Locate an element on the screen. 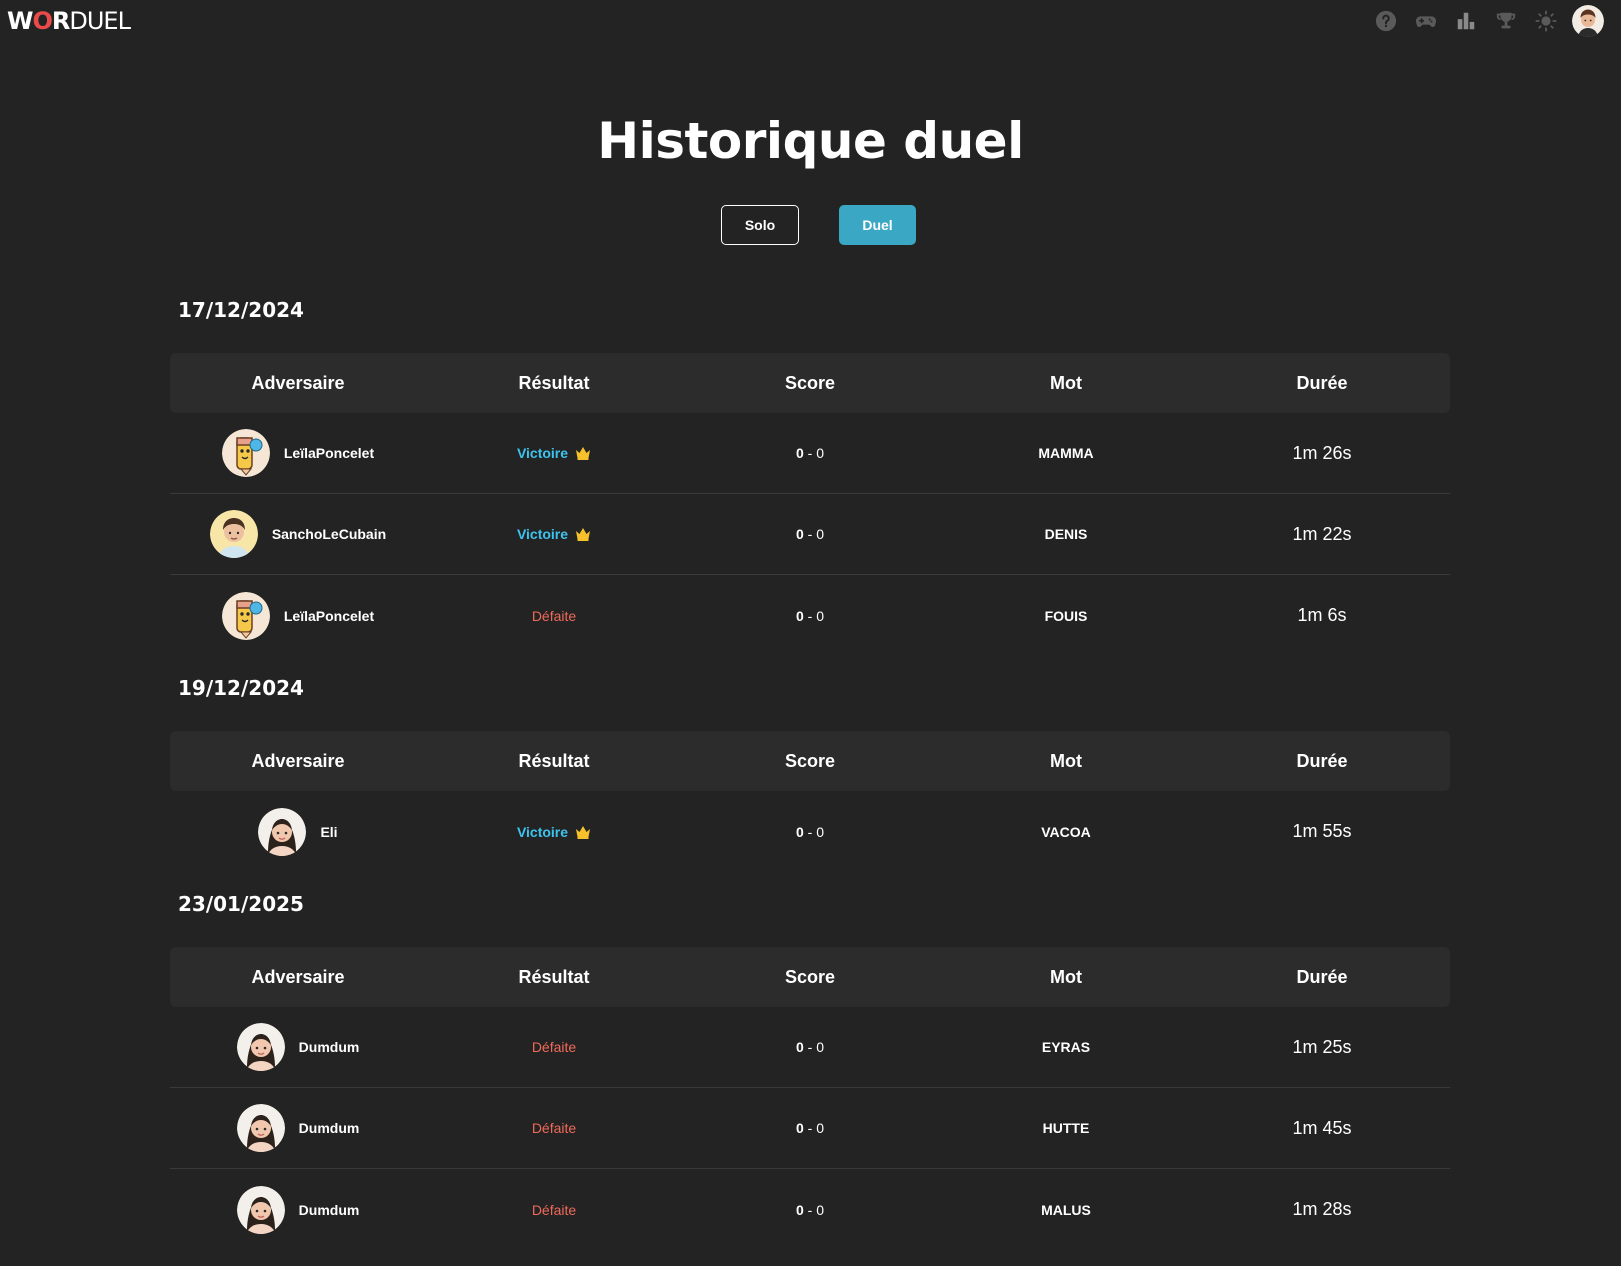 This screenshot has width=1621, height=1266. logo-duel: DUEL is located at coordinates (100, 21).